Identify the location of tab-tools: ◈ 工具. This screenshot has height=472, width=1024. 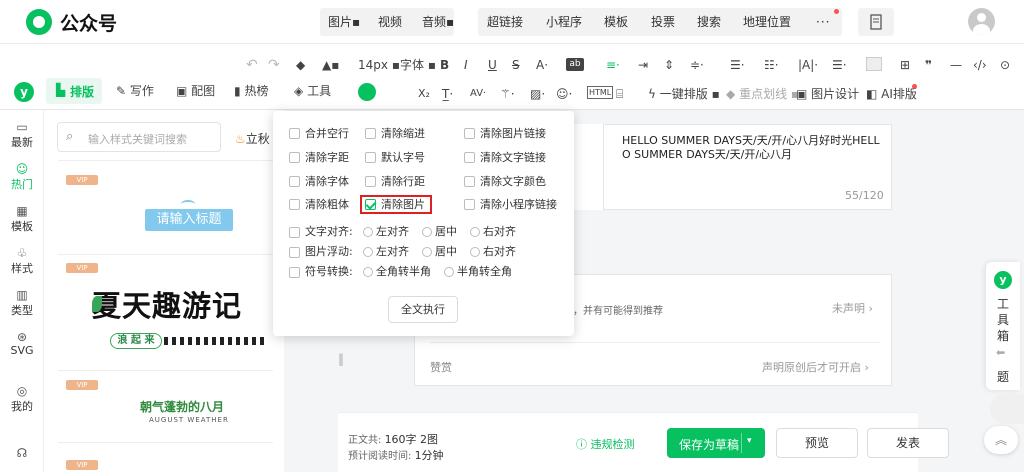
(312, 91).